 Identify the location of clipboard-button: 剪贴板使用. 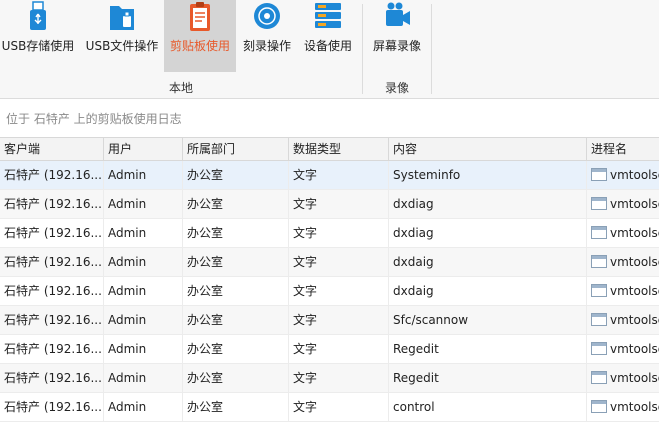
(200, 36).